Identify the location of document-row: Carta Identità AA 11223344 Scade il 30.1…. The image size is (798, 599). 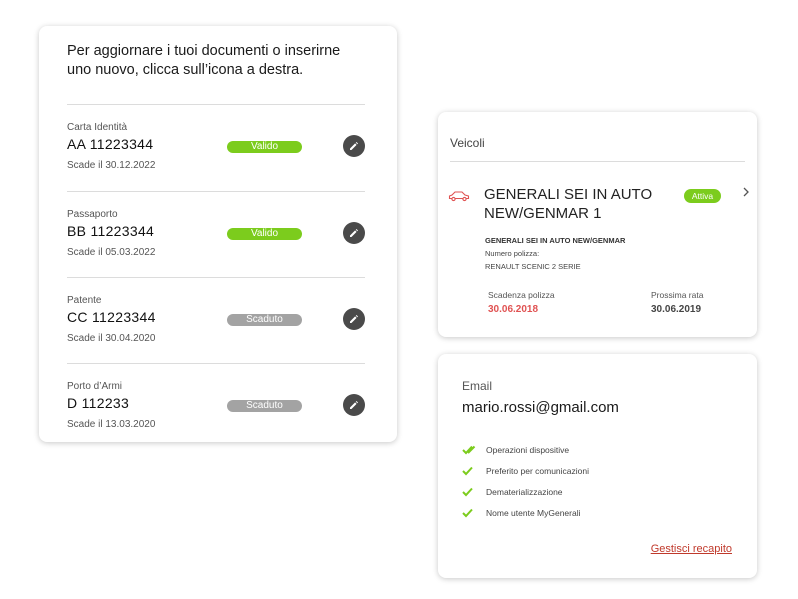
(216, 147).